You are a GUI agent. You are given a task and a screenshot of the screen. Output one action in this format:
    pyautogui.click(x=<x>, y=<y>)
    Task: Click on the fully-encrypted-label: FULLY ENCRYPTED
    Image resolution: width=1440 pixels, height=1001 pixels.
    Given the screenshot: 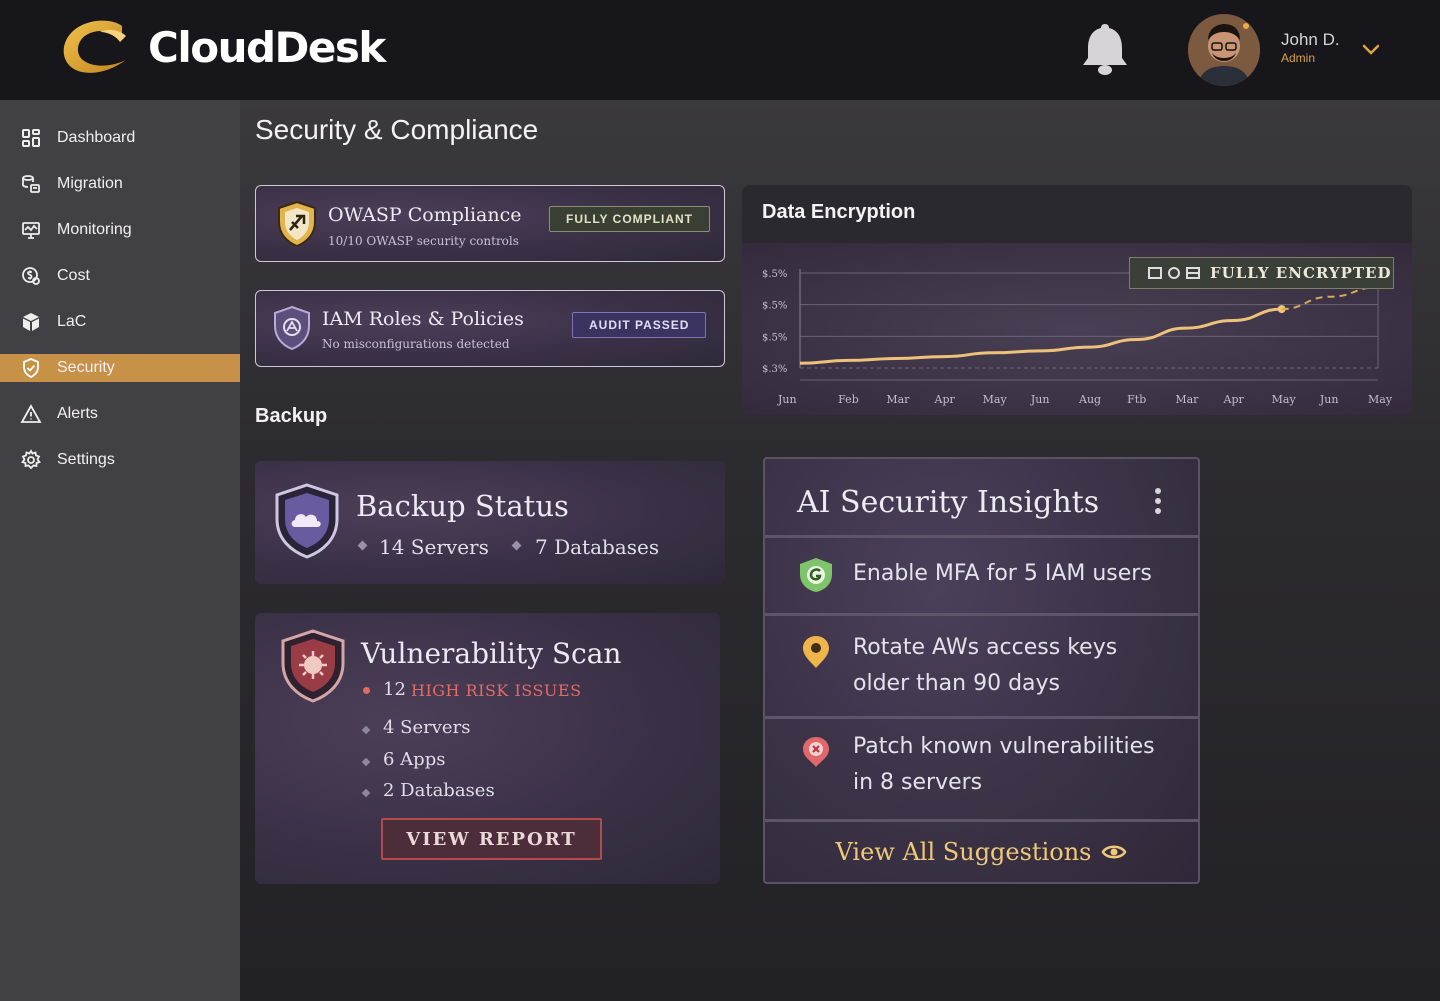 What is the action you would take?
    pyautogui.click(x=1301, y=273)
    